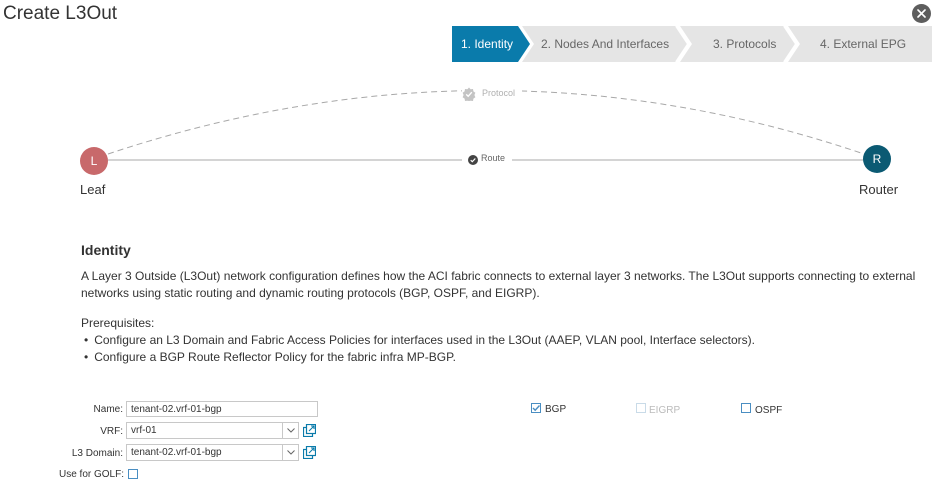 This screenshot has height=483, width=937. I want to click on shield-check-icon, so click(469, 94).